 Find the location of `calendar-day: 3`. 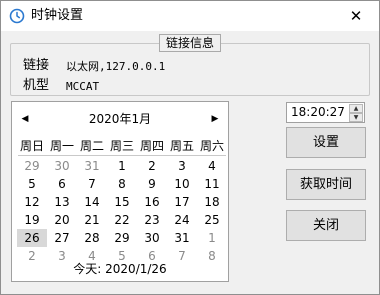

calendar-day: 3 is located at coordinates (182, 166).